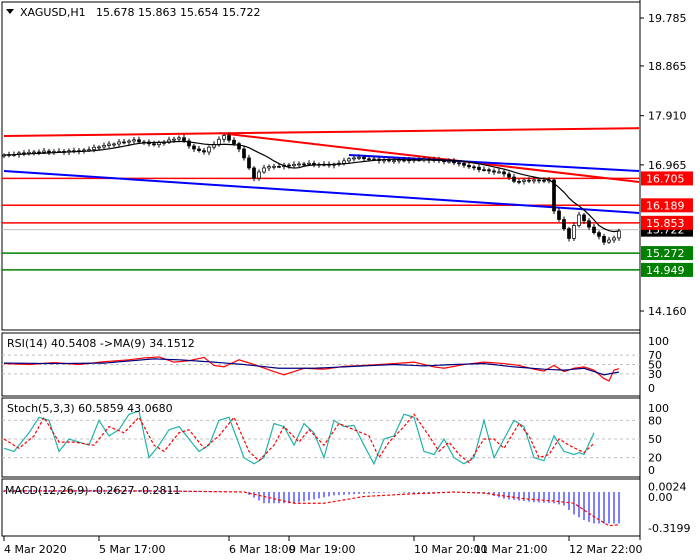 The height and width of the screenshot is (560, 700). I want to click on indicator-tick-label: 0.00, so click(660, 497).